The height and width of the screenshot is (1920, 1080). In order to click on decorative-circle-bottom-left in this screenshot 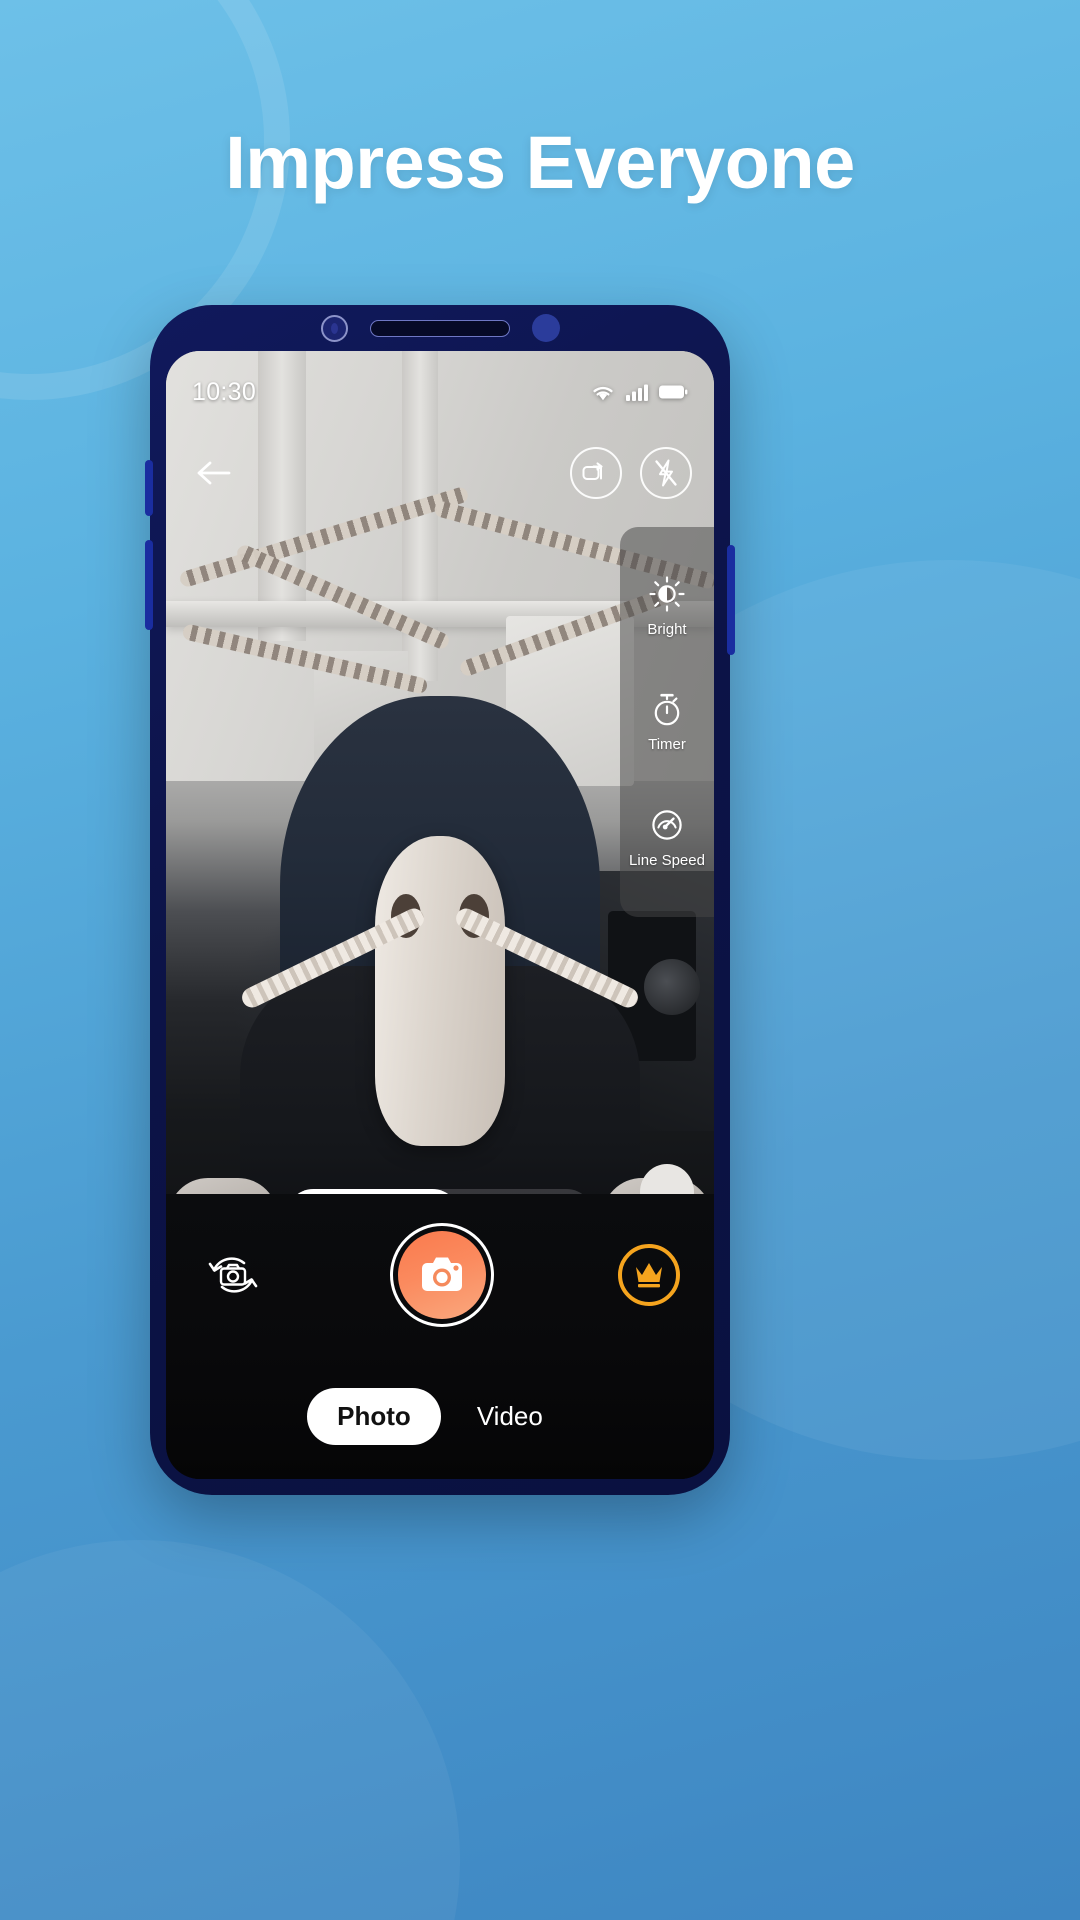, I will do `click(230, 1730)`.